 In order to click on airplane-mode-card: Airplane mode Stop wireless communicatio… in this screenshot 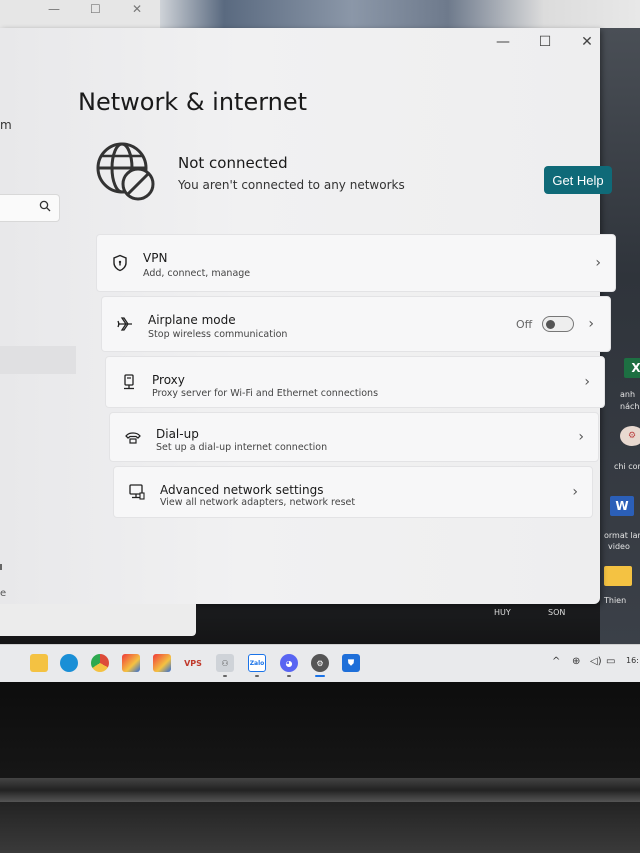, I will do `click(356, 324)`.